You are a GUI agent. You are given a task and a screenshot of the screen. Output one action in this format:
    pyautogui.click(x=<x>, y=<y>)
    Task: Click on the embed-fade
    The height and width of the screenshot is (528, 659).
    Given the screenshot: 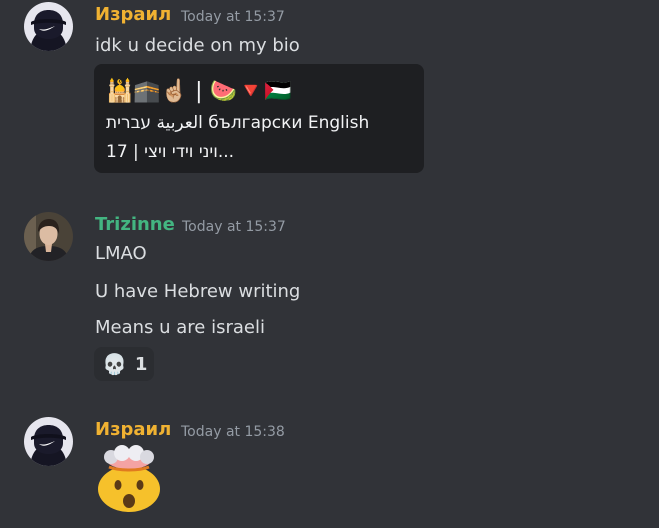 What is the action you would take?
    pyautogui.click(x=259, y=168)
    